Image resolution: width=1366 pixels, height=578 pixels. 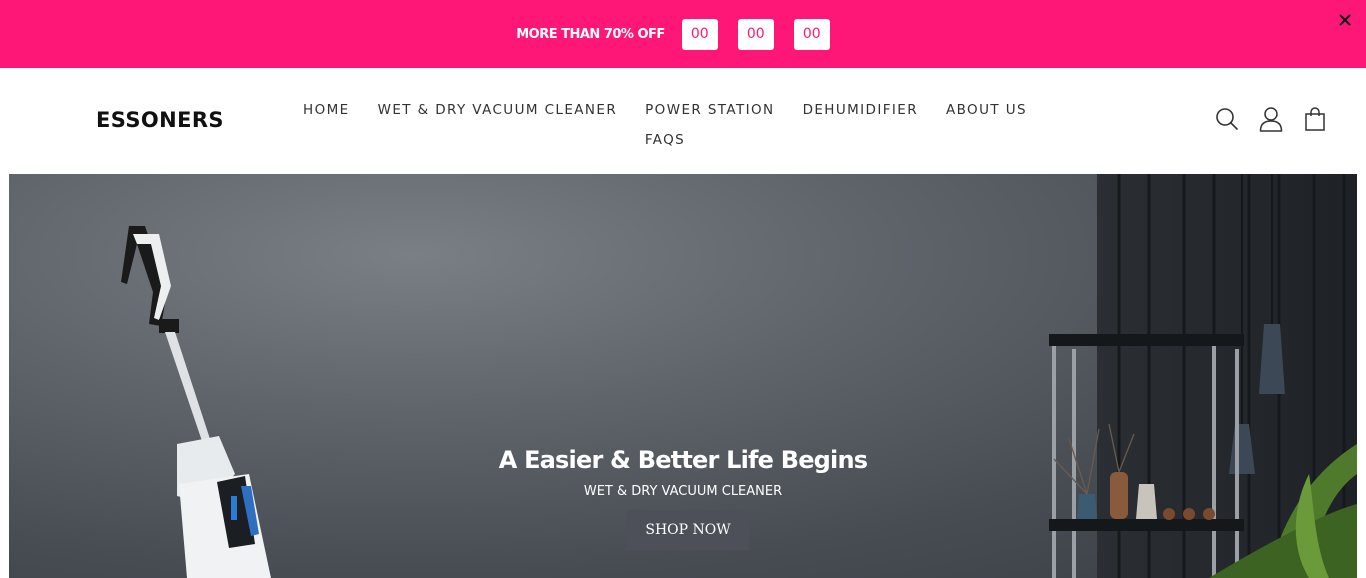 What do you see at coordinates (683, 460) in the screenshot?
I see `hero-title: A Easier & Better Life Begins` at bounding box center [683, 460].